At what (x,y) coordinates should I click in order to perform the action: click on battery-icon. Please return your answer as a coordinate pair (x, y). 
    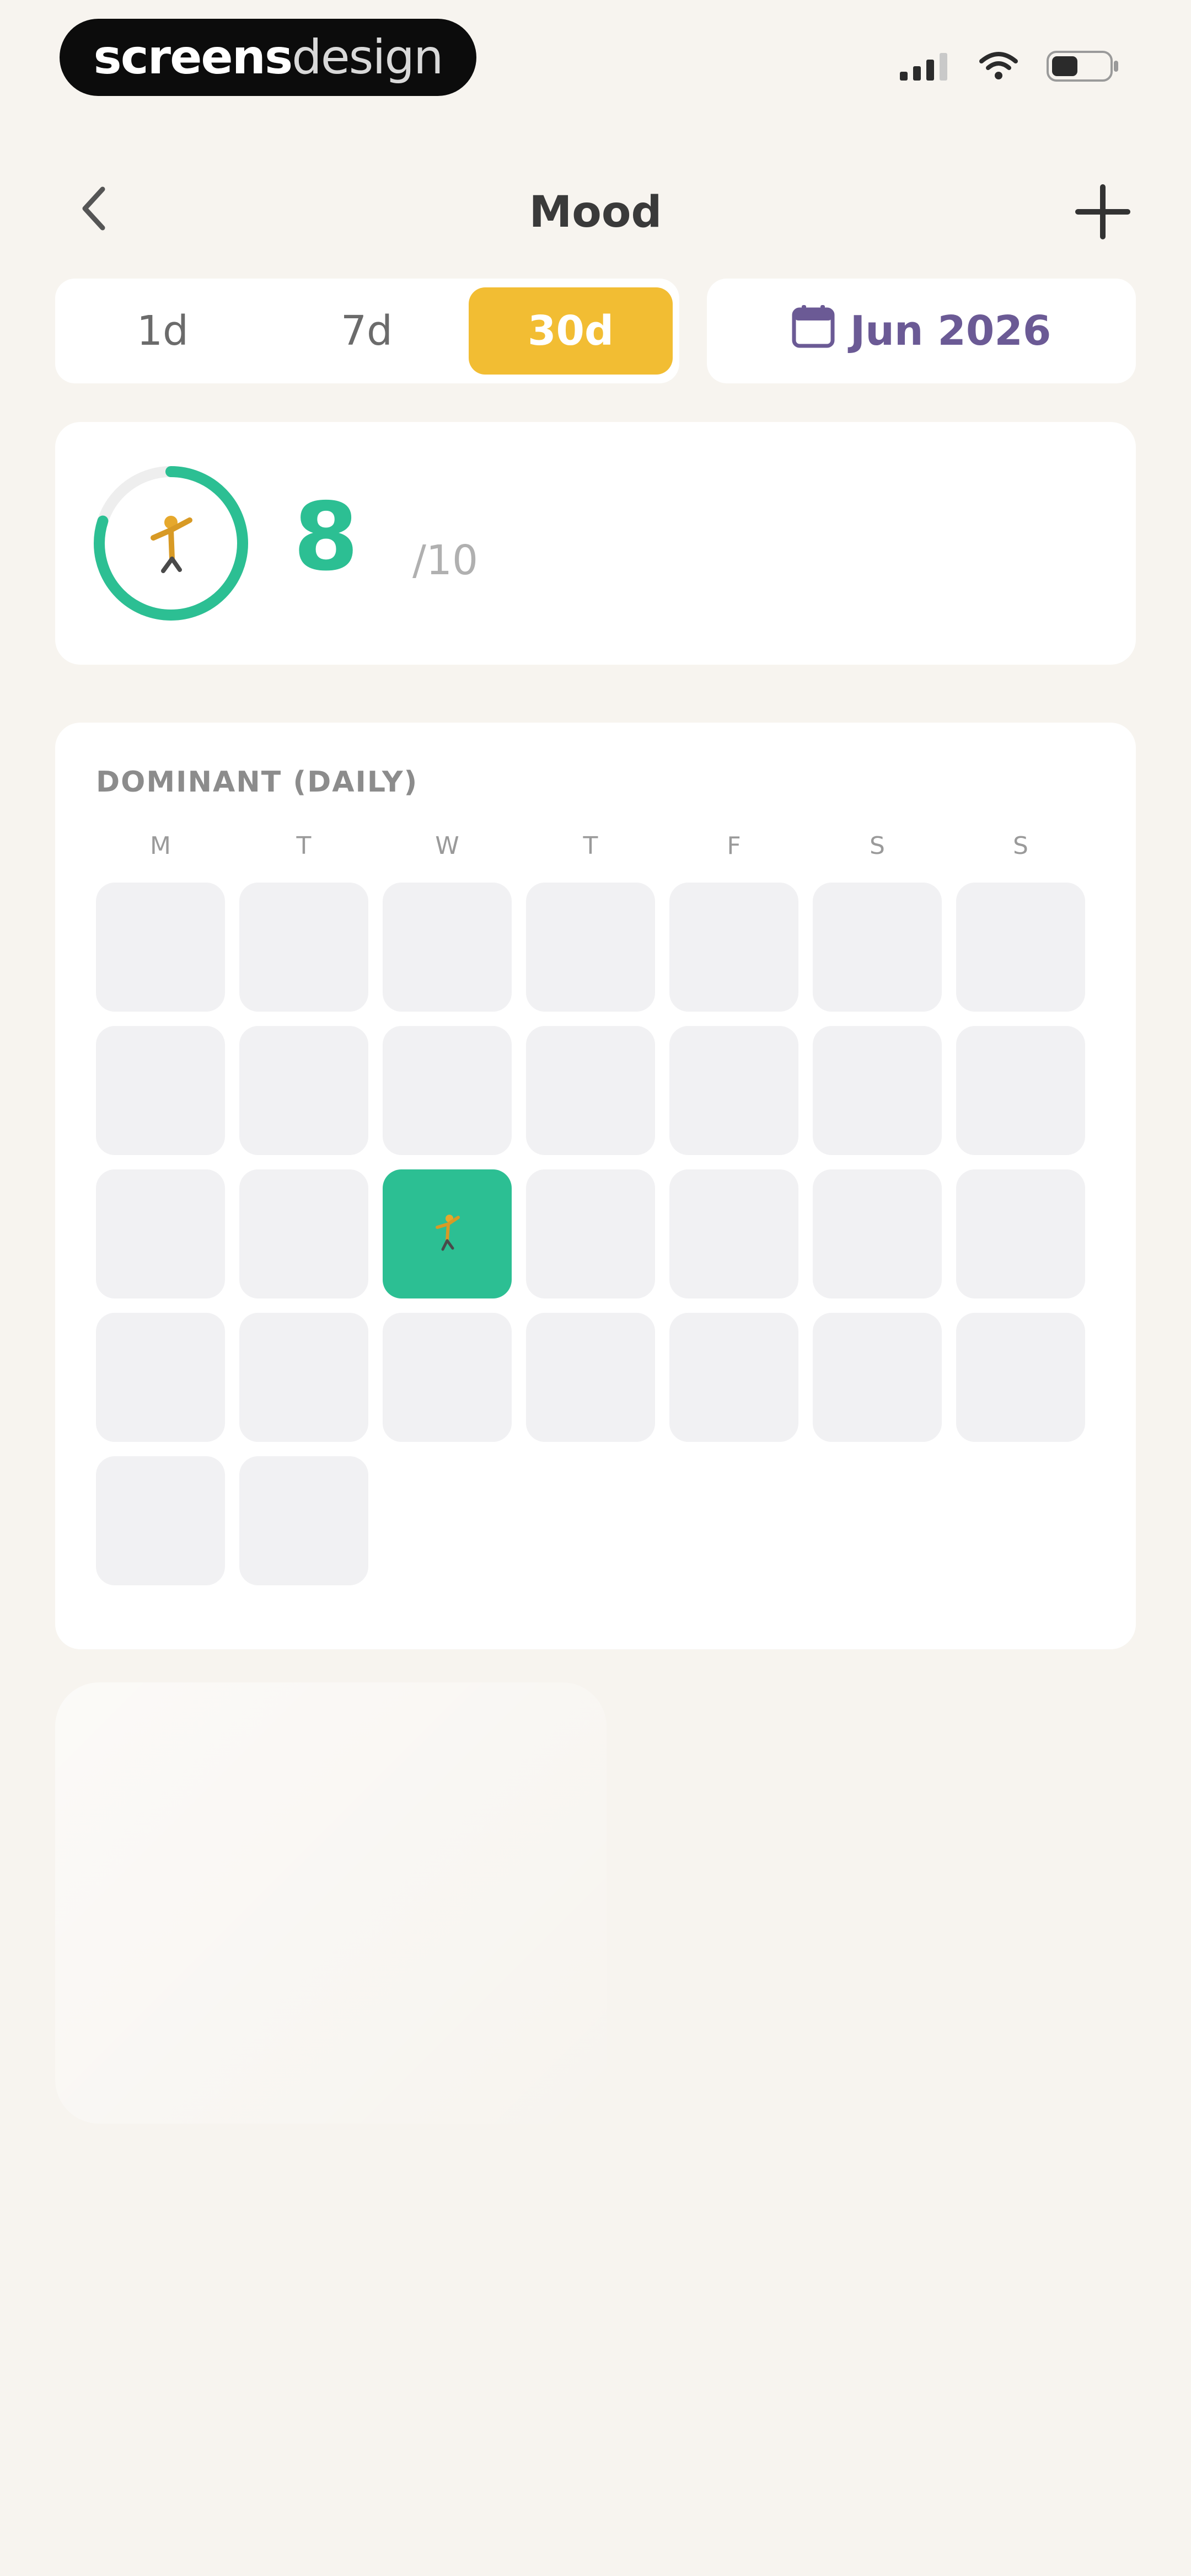
    Looking at the image, I should click on (1083, 67).